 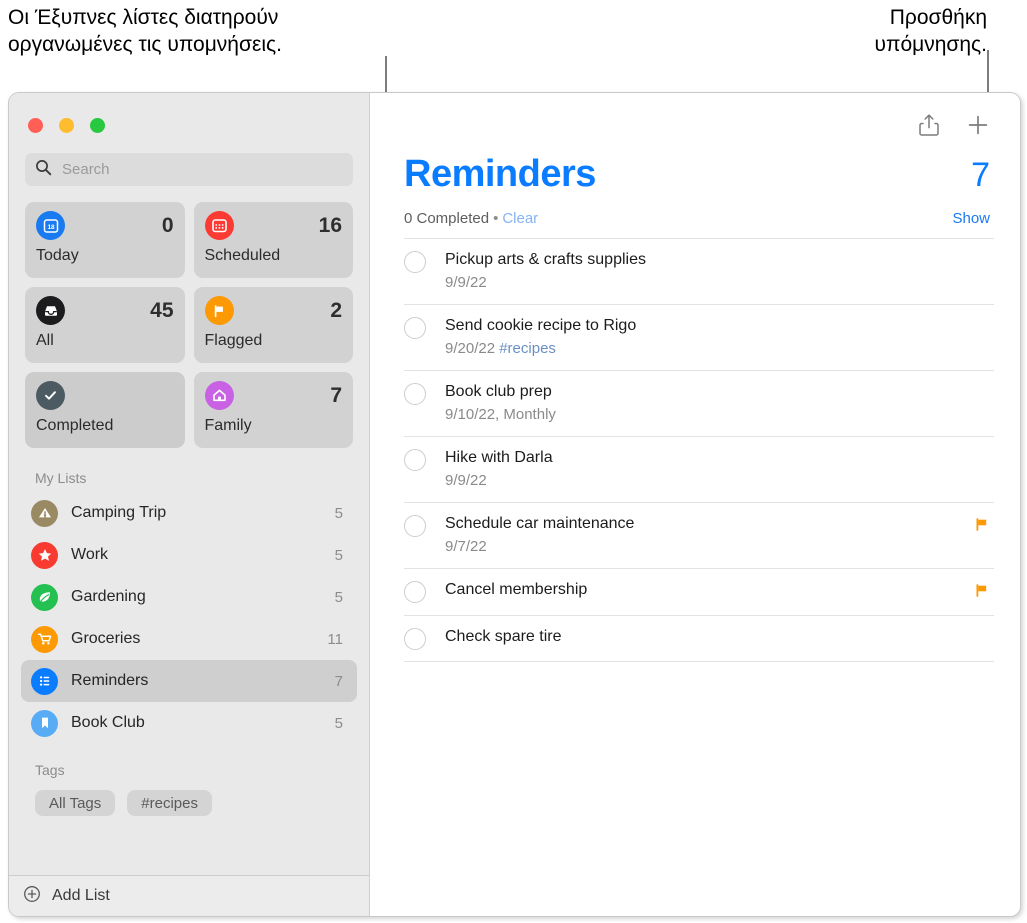 I want to click on leaf-icon, so click(x=44, y=597).